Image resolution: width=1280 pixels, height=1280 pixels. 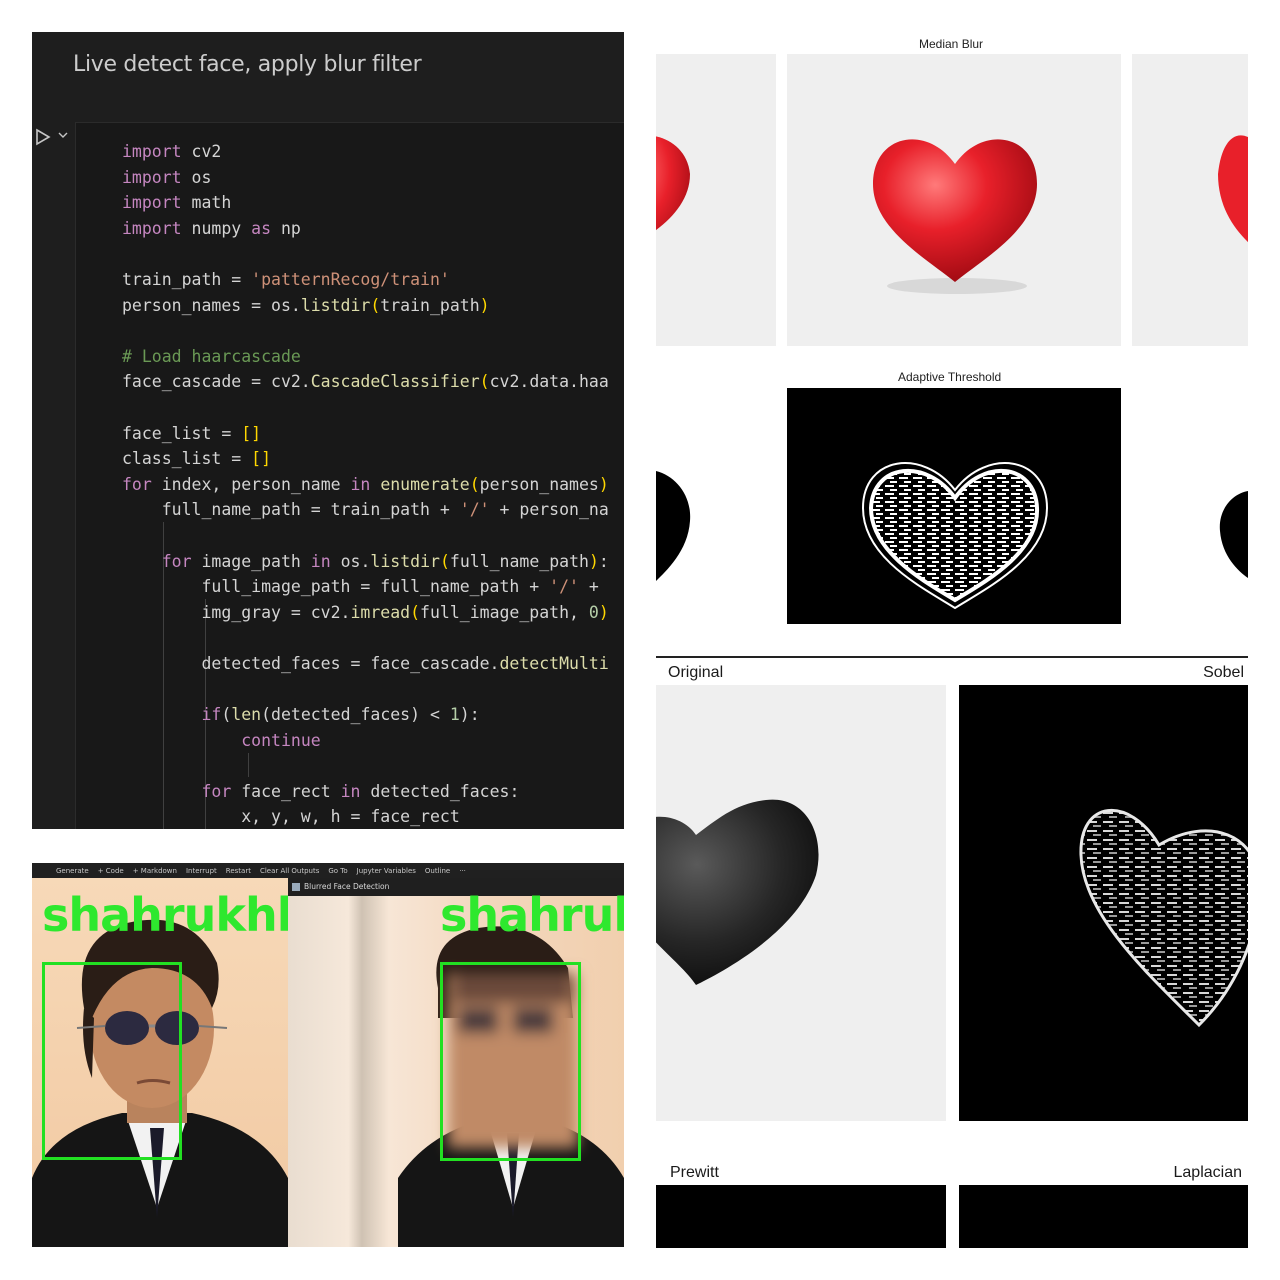 What do you see at coordinates (554, 663) in the screenshot?
I see `code-token: detectMulti` at bounding box center [554, 663].